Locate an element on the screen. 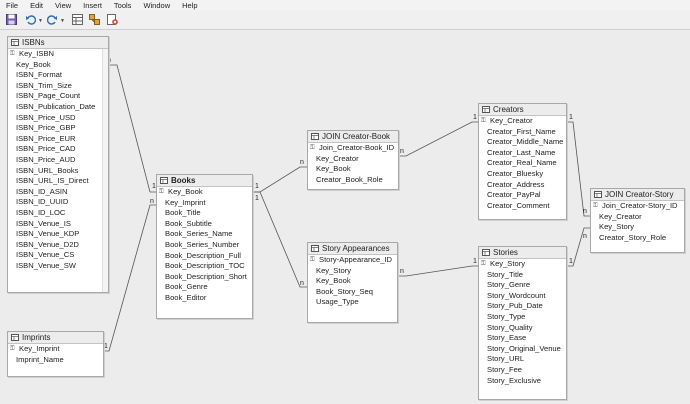  field: ISBN_Trim_Size is located at coordinates (58, 86).